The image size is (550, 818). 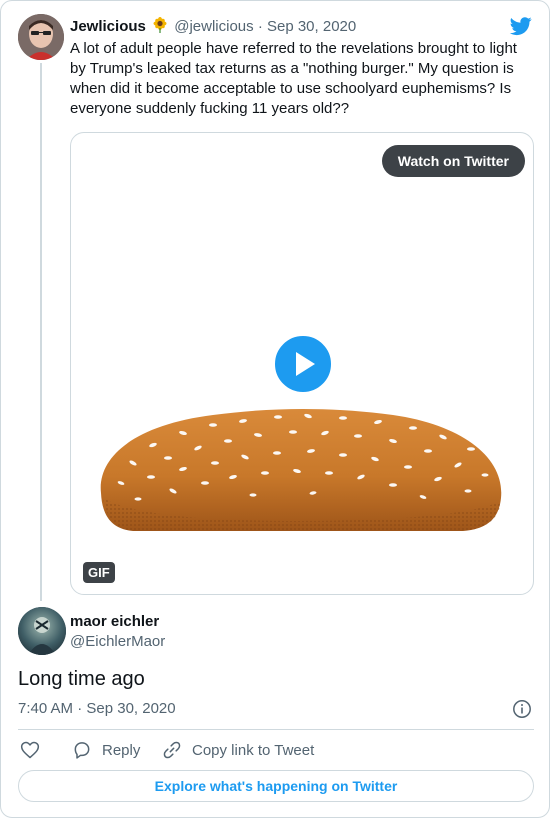 What do you see at coordinates (108, 26) in the screenshot?
I see `author-name: Jewlicious` at bounding box center [108, 26].